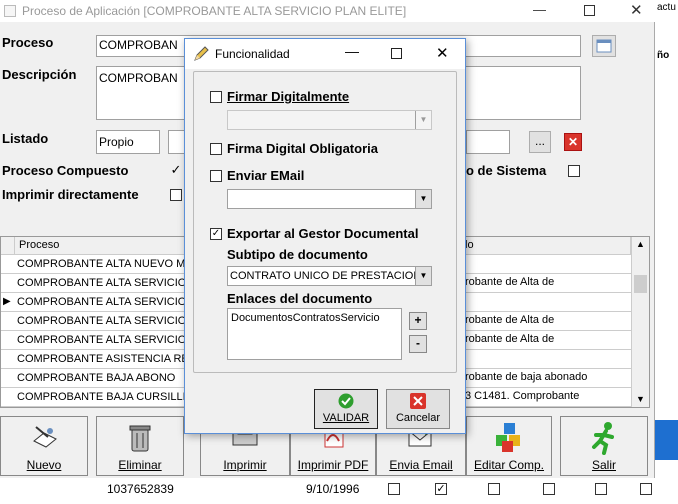 The image size is (678, 504). I want to click on subtipo-combo: CONTRATO UNICO DE PRESTACION ▼, so click(329, 276).